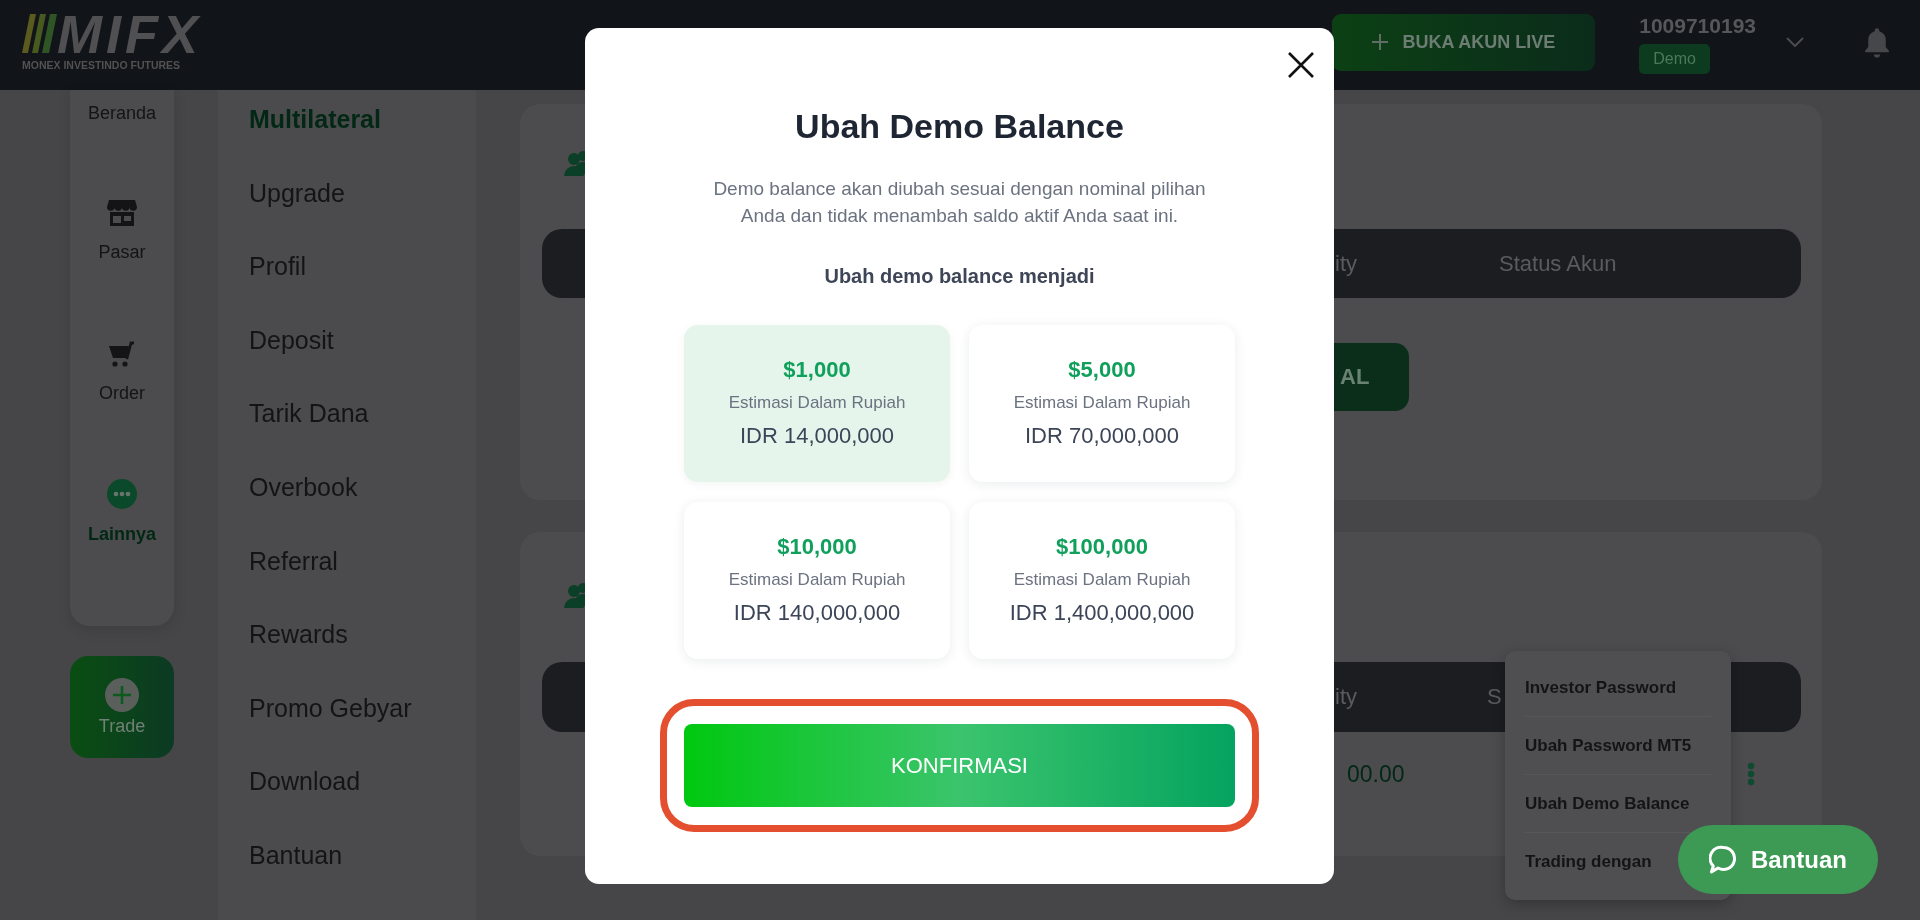  What do you see at coordinates (1608, 745) in the screenshot?
I see `menu-option: Ubah Password MT5` at bounding box center [1608, 745].